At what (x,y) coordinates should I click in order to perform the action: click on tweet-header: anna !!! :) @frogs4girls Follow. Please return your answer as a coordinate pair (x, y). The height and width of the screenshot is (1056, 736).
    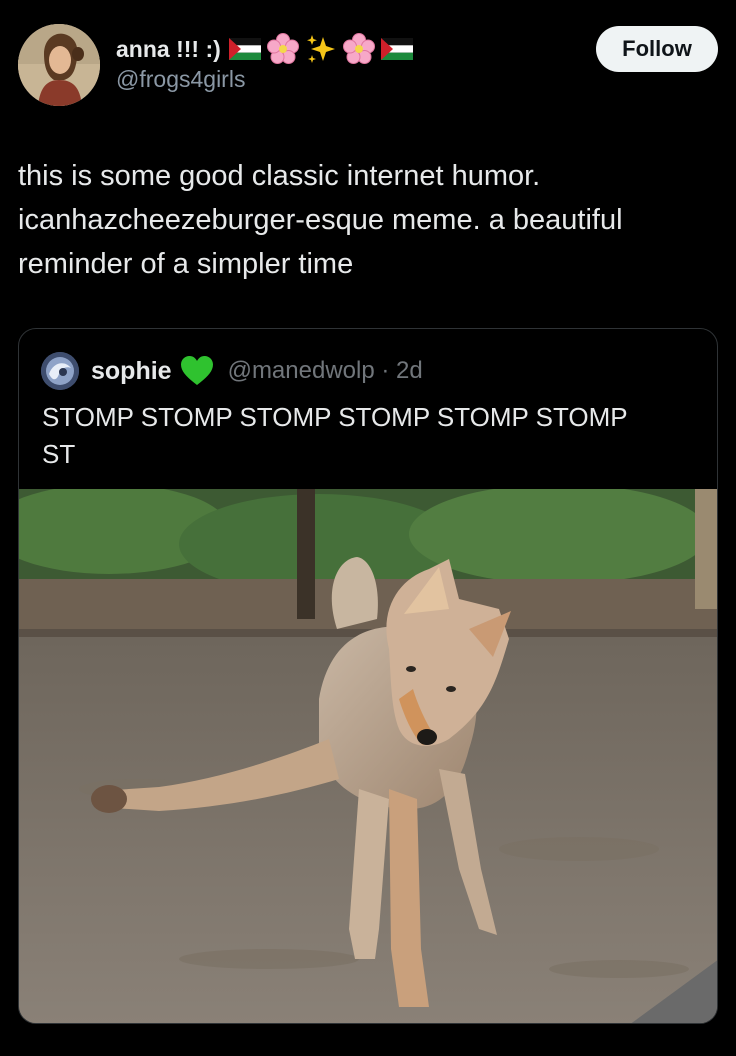
    Looking at the image, I should click on (368, 66).